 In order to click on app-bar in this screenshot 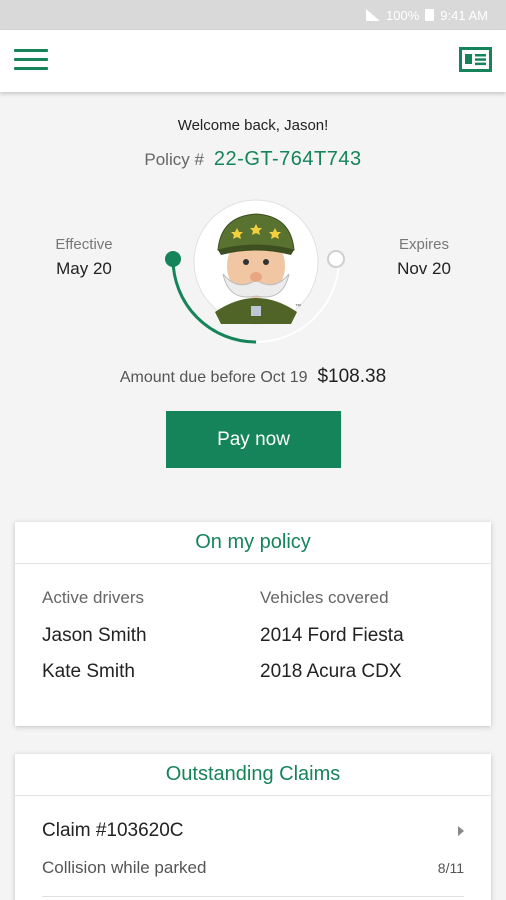, I will do `click(253, 61)`.